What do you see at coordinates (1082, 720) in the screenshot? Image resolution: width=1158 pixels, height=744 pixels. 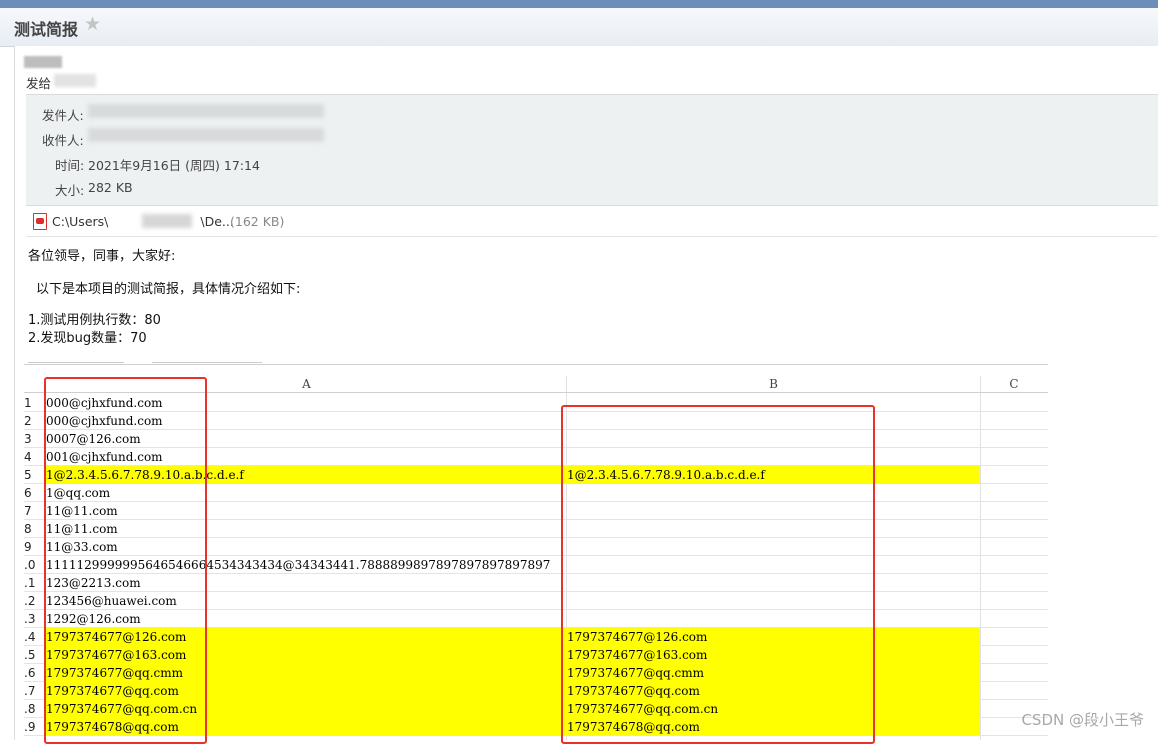 I see `watermark: CSDN @段小王爷` at bounding box center [1082, 720].